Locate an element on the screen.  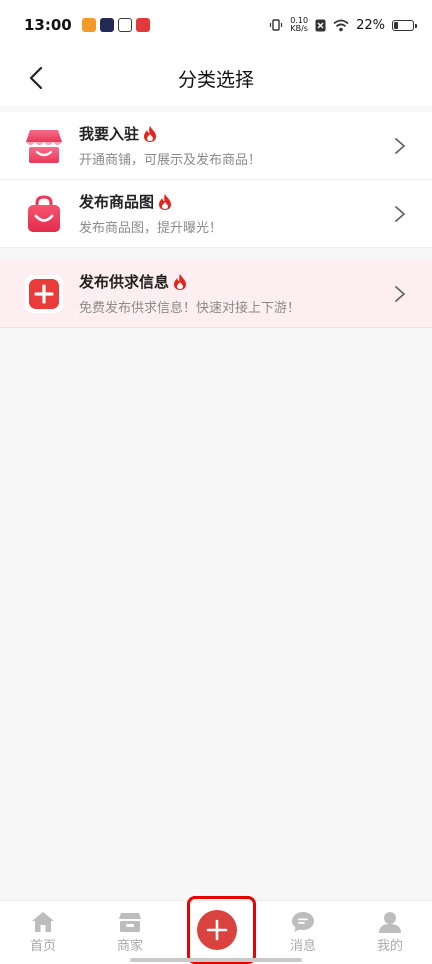
nav-merchant-label: 商家 is located at coordinates (129, 946).